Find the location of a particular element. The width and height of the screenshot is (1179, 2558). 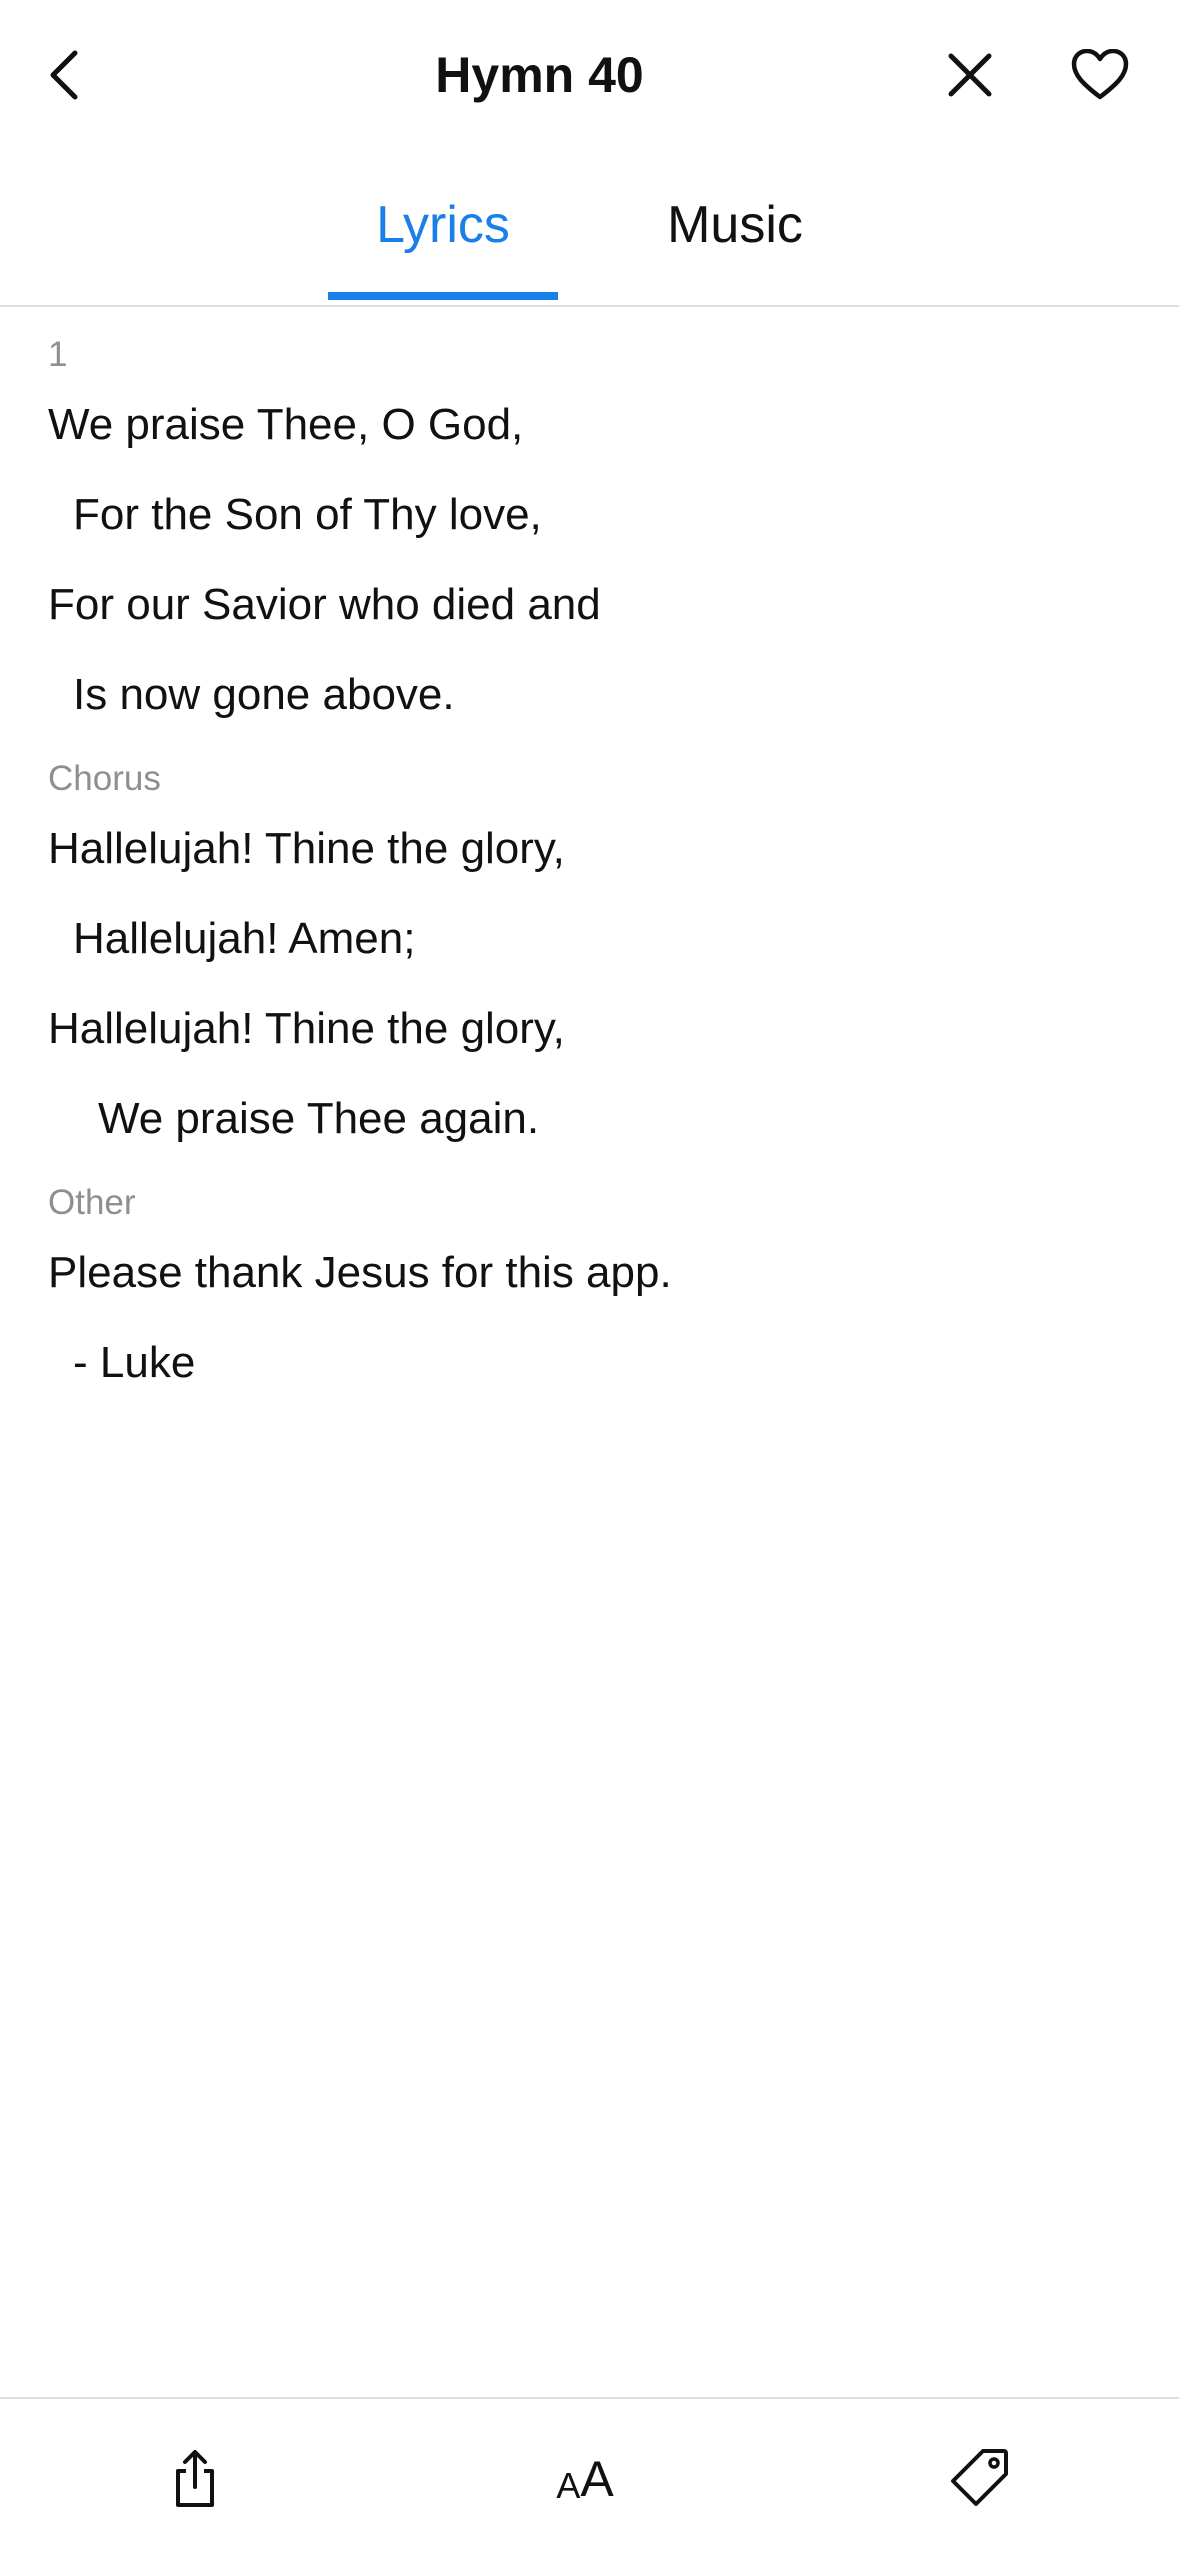

tab-music: Music is located at coordinates (735, 225).